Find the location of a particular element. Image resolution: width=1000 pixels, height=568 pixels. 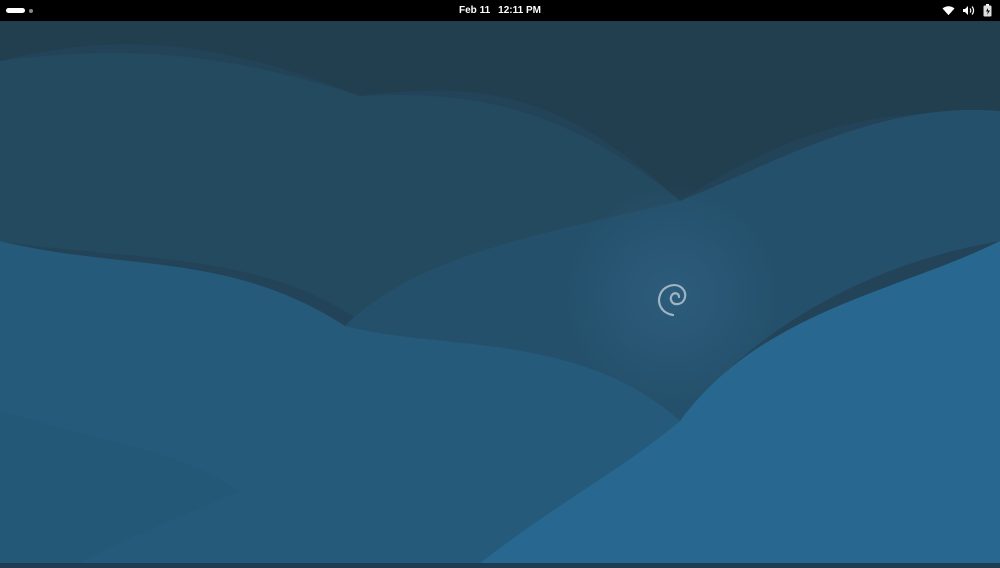

debian-swirl-icon is located at coordinates (672, 300).